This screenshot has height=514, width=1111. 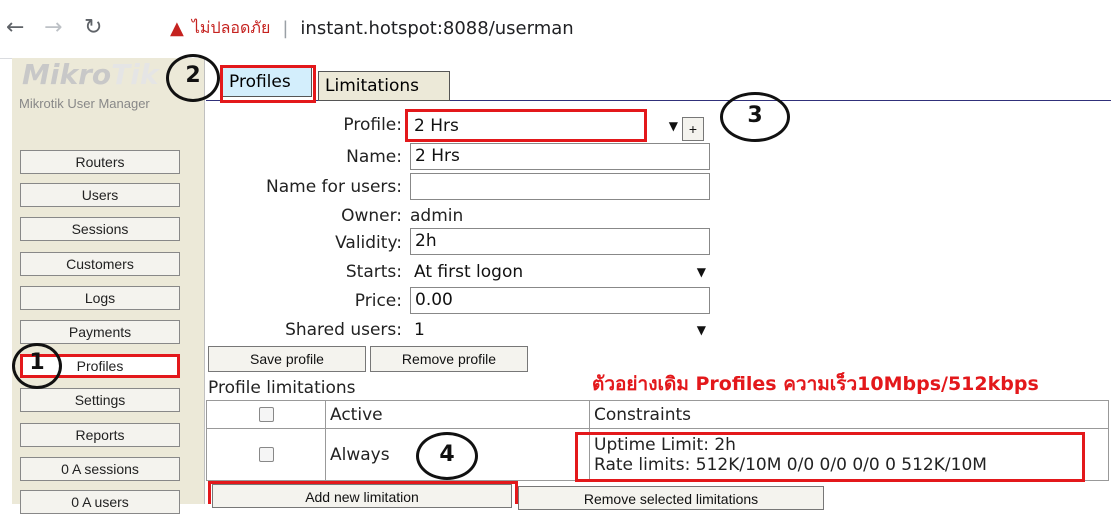 What do you see at coordinates (526, 125) in the screenshot?
I see `highlight-box-profile` at bounding box center [526, 125].